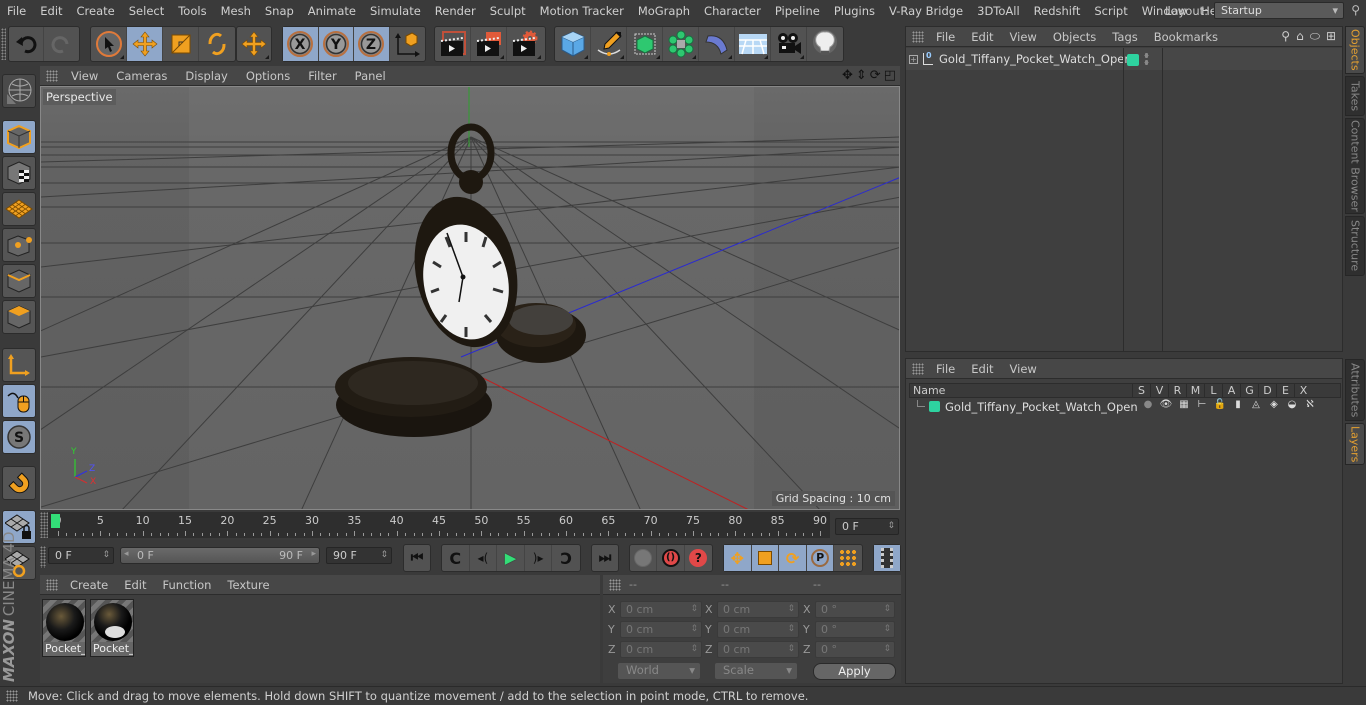  What do you see at coordinates (254, 44) in the screenshot?
I see `transform-button` at bounding box center [254, 44].